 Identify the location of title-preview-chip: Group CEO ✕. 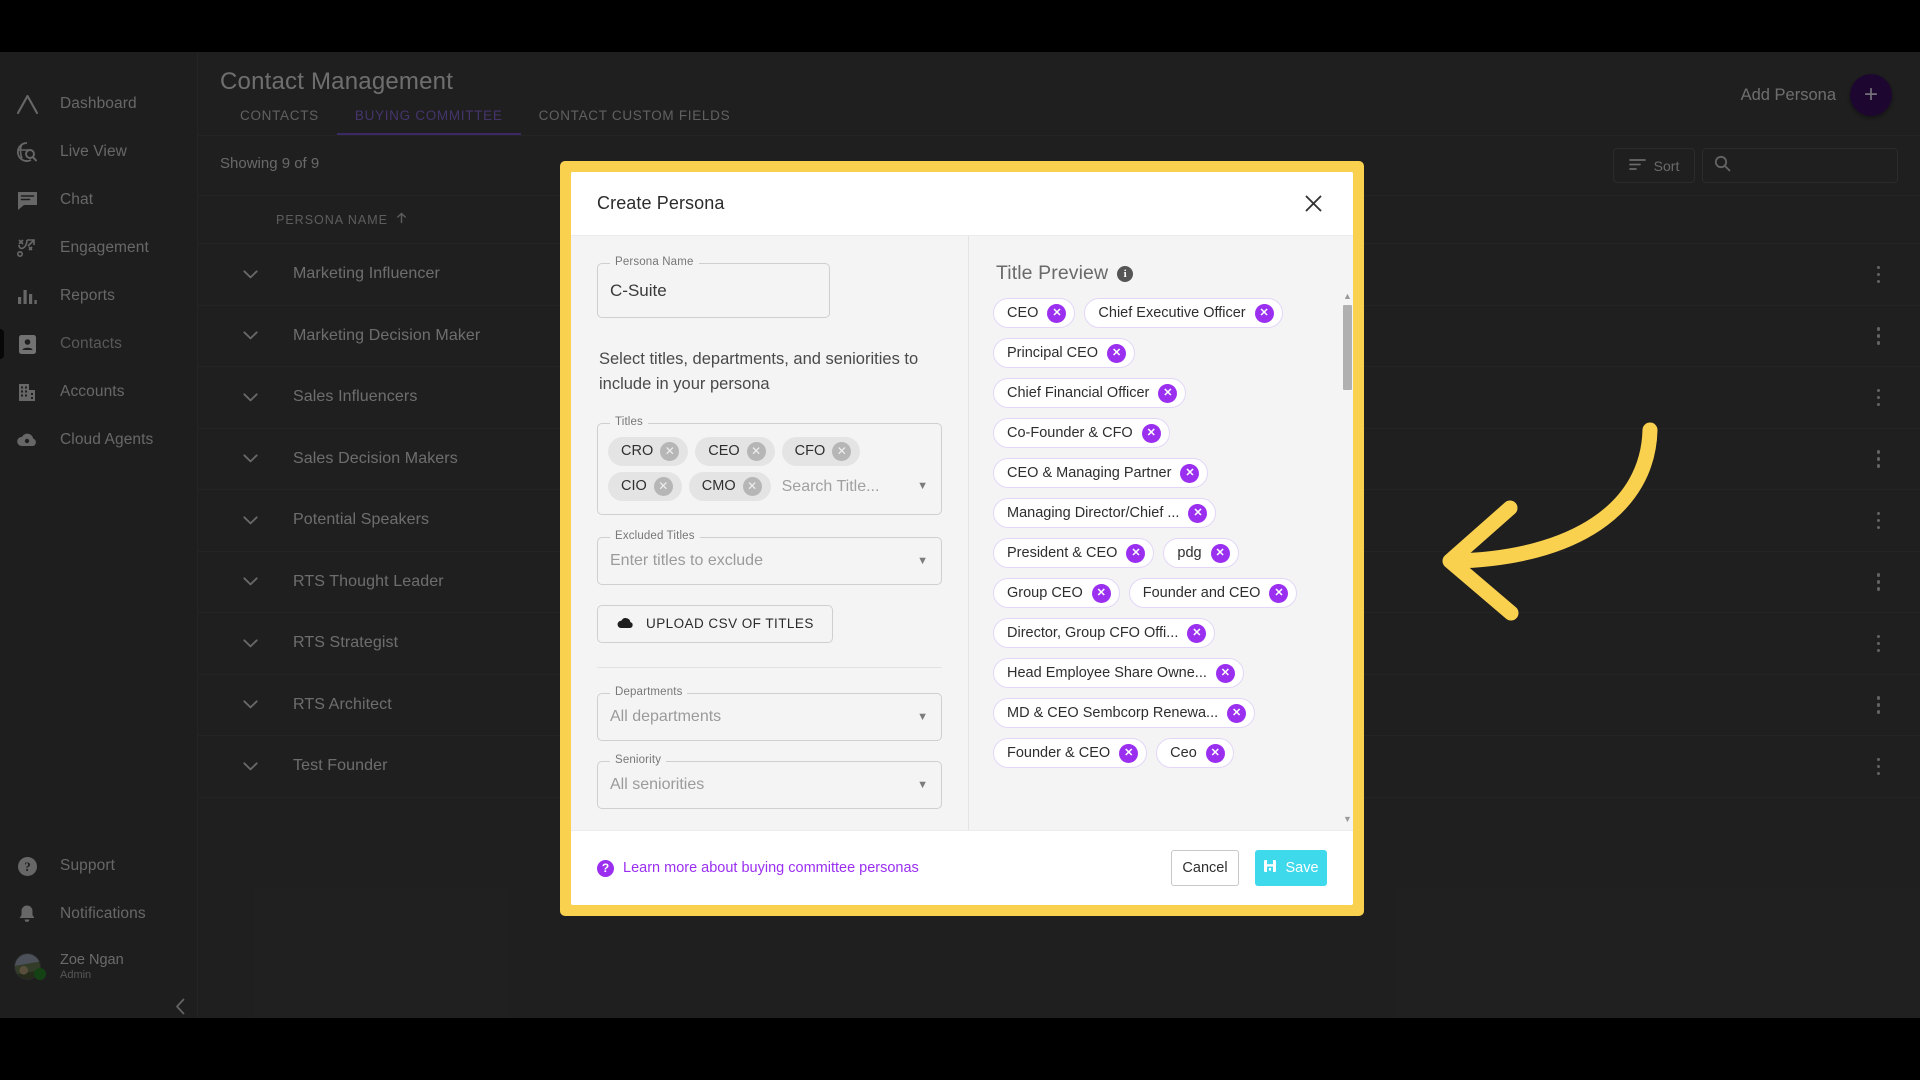
(1056, 593).